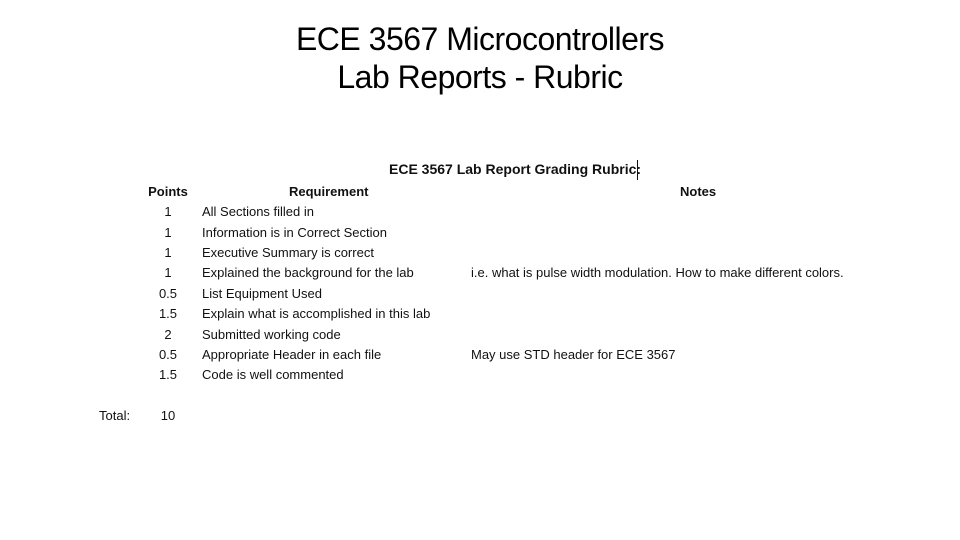 Image resolution: width=960 pixels, height=540 pixels. Describe the element at coordinates (480, 214) in the screenshot. I see `table-row: 1 All Sections filled in` at that location.